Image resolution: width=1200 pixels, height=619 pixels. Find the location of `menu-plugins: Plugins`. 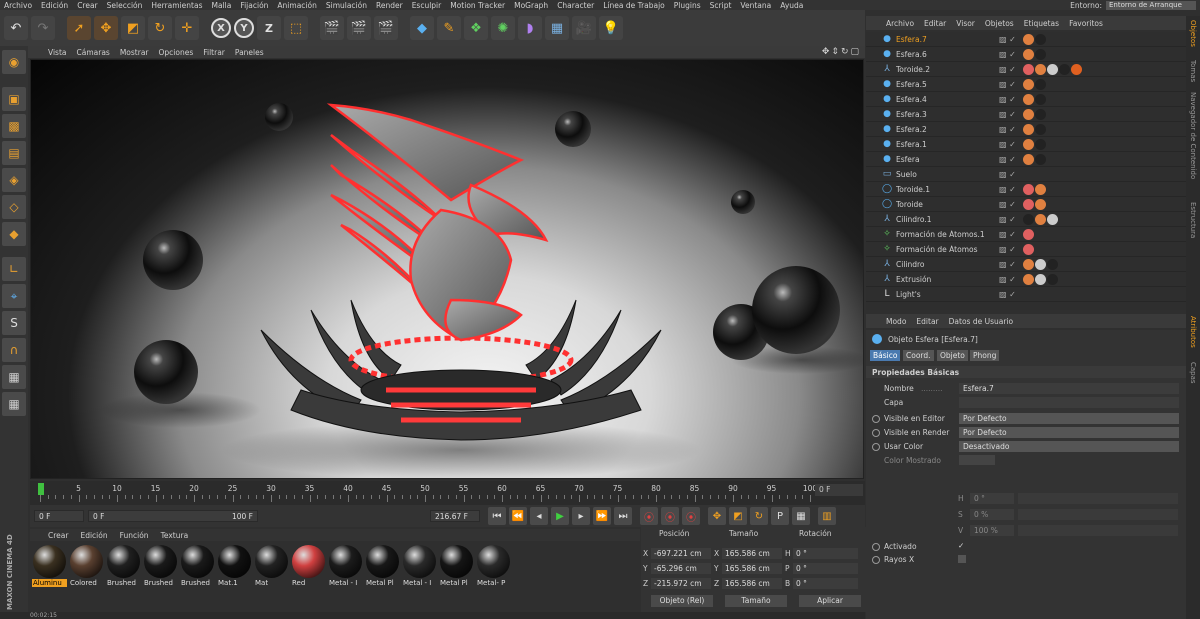

menu-plugins: Plugins is located at coordinates (687, 5).